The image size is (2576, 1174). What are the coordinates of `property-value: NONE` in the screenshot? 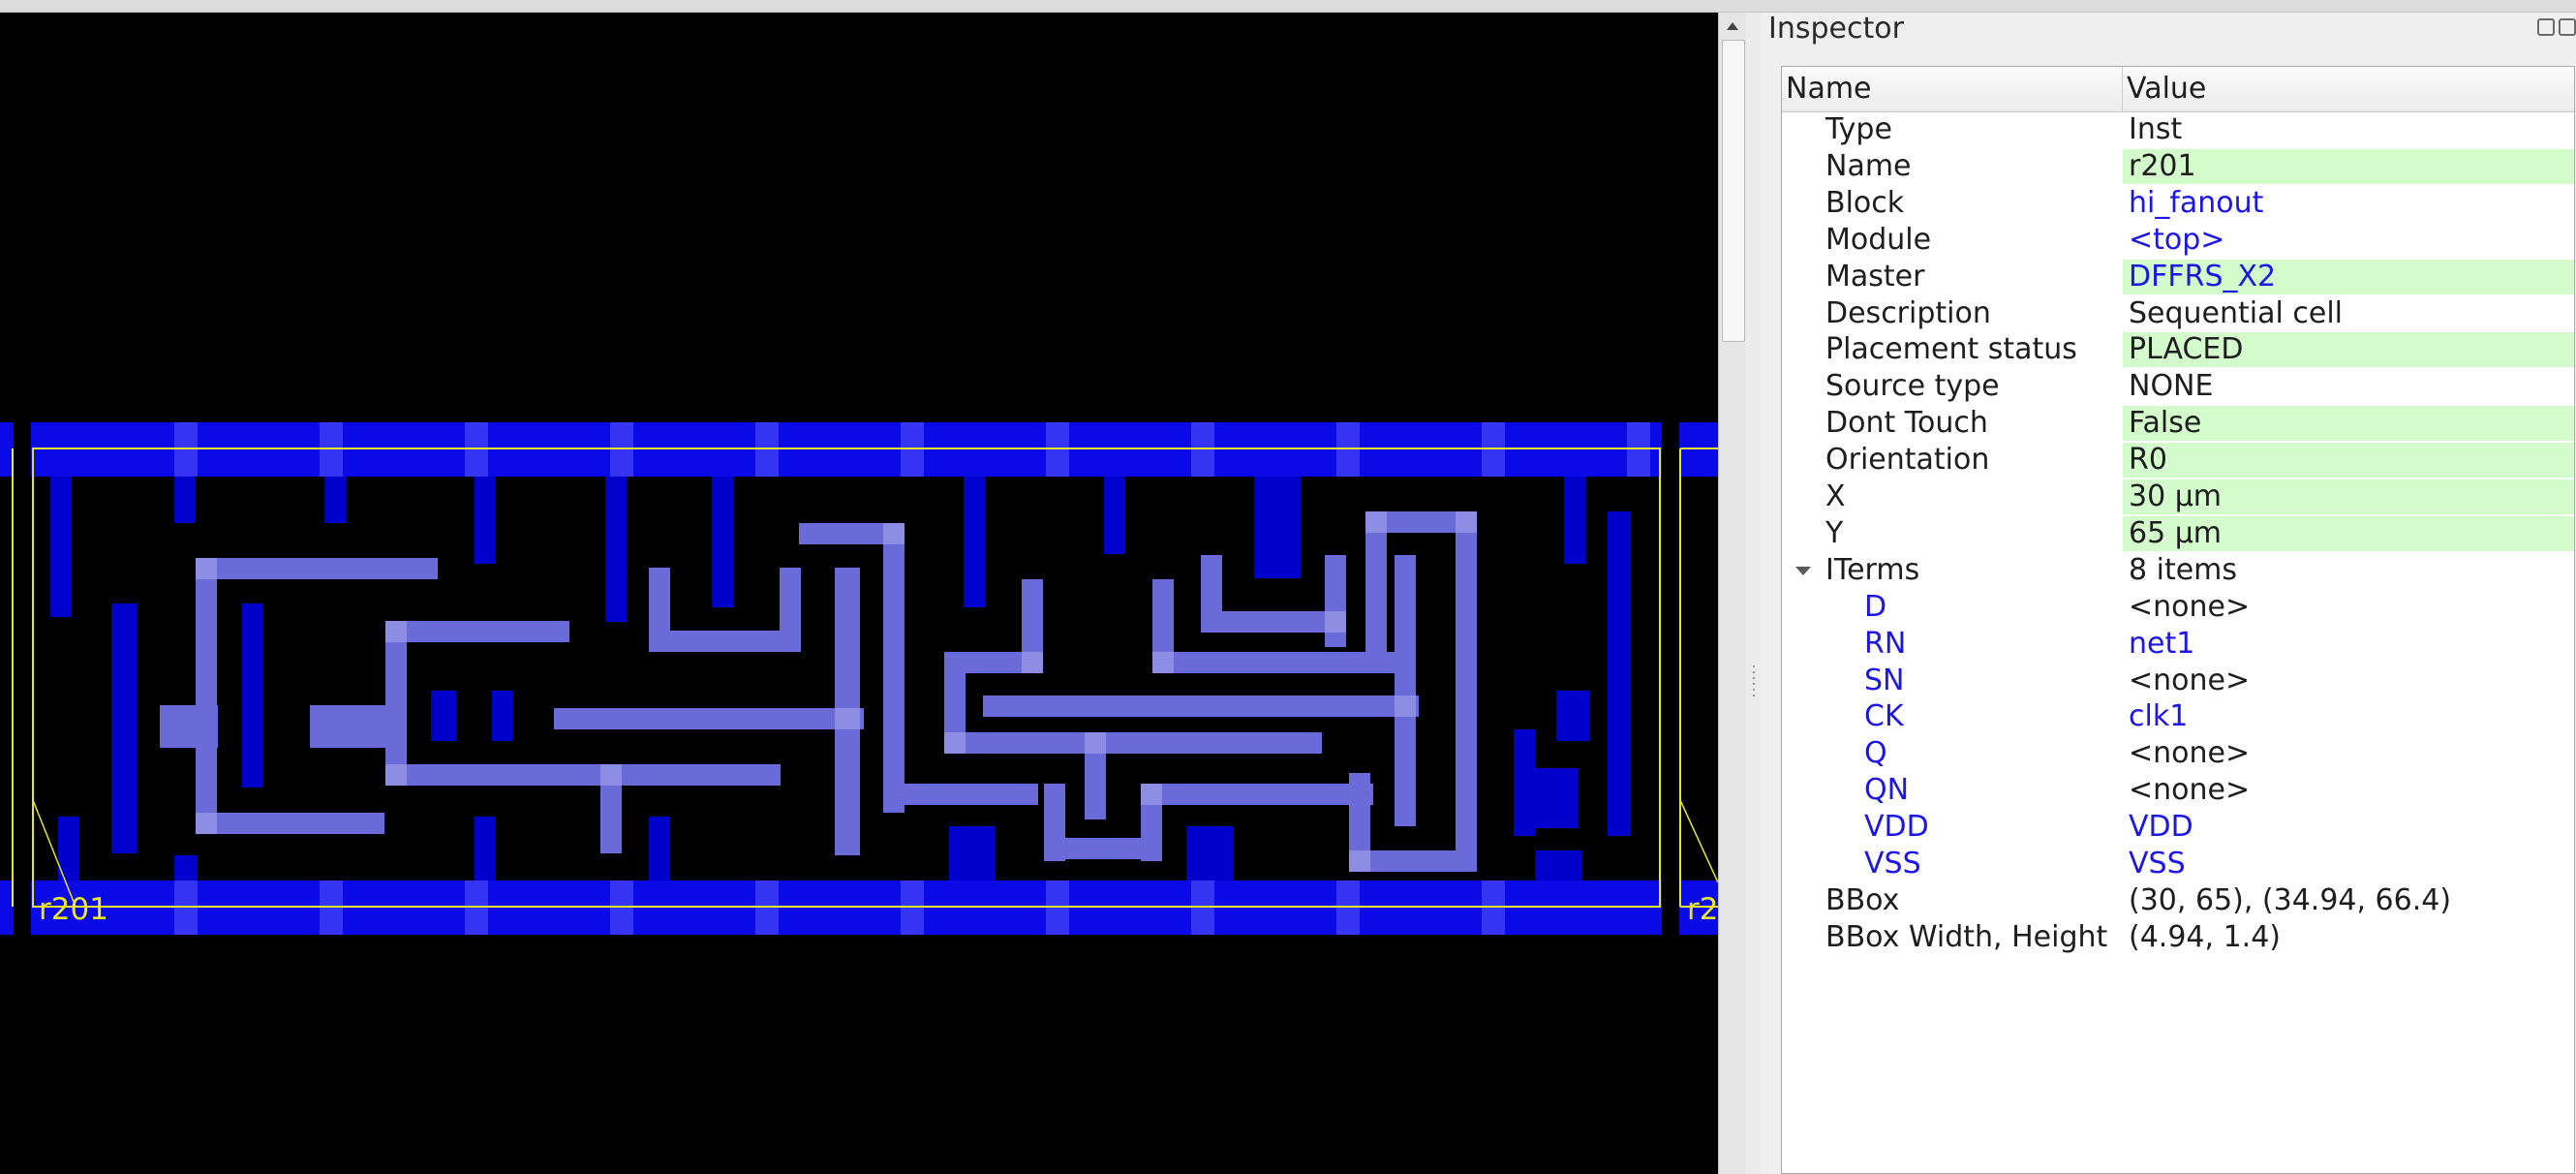 It's located at (2171, 386).